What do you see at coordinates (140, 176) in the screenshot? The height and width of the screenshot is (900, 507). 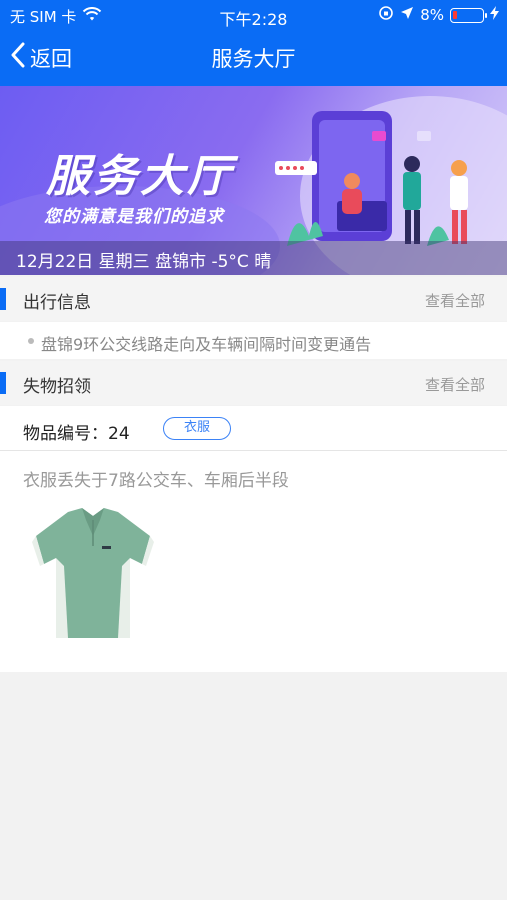 I see `banner-headline: 服务大厅` at bounding box center [140, 176].